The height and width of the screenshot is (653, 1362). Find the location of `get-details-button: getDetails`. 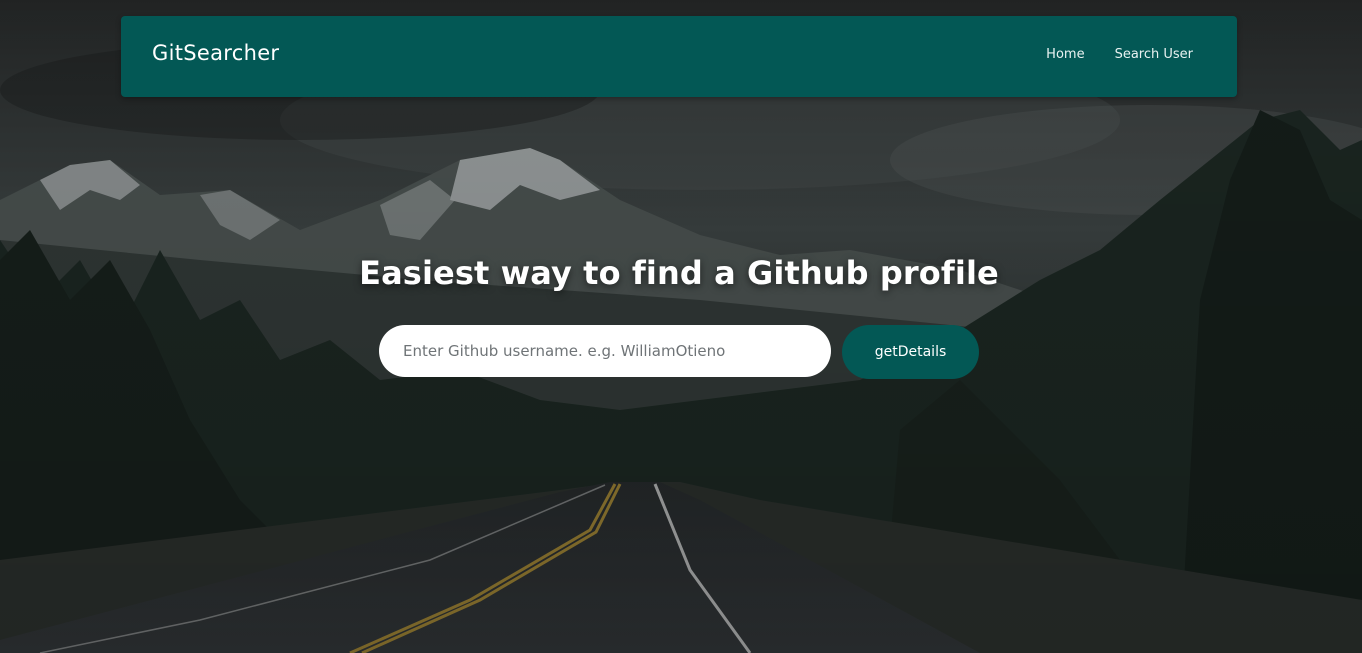

get-details-button: getDetails is located at coordinates (910, 352).